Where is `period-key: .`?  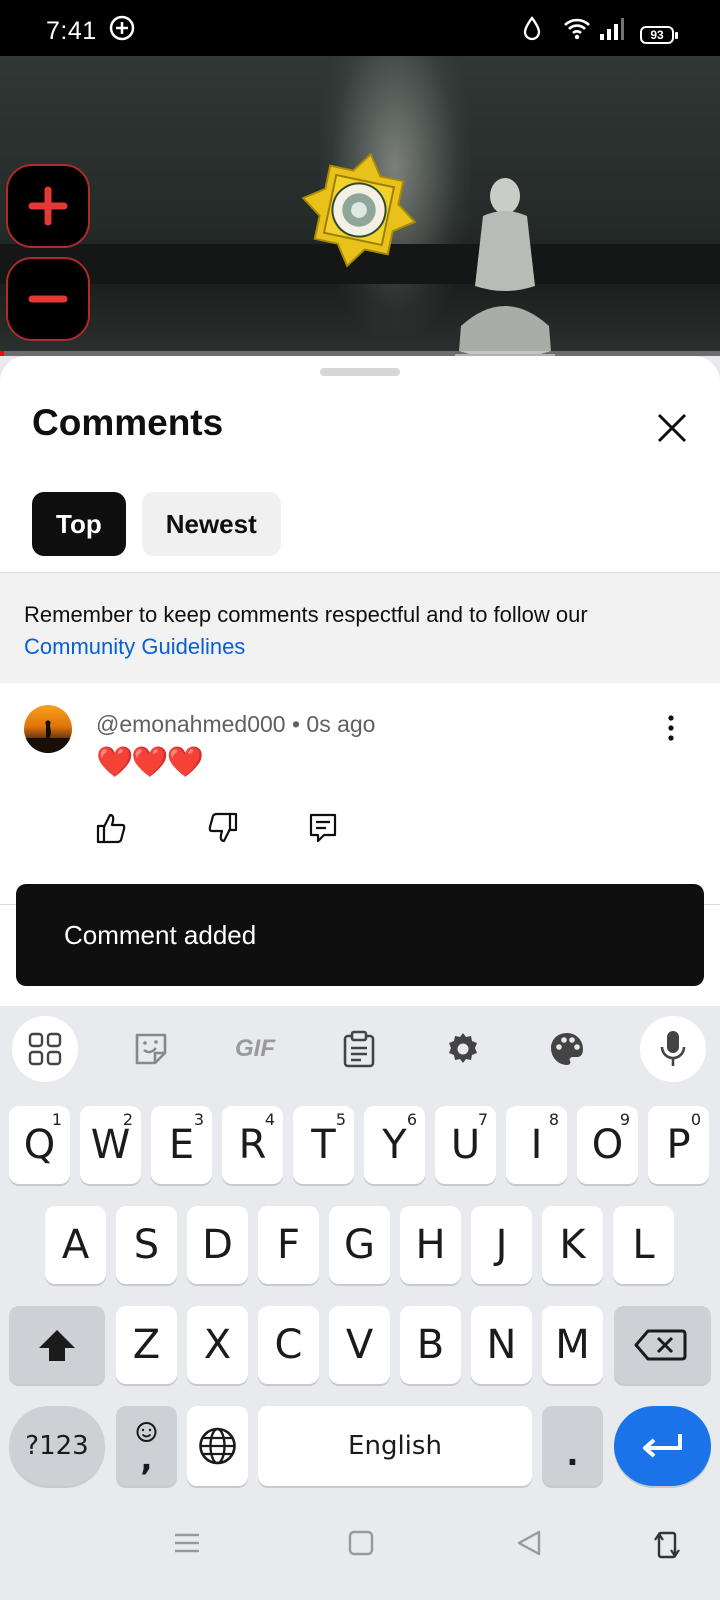 period-key: . is located at coordinates (572, 1446).